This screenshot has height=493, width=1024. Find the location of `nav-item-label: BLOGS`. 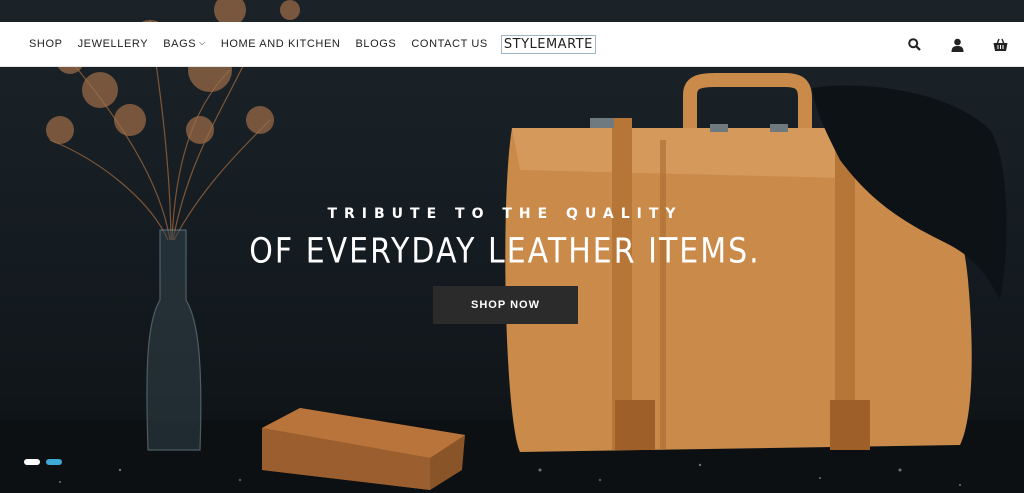

nav-item-label: BLOGS is located at coordinates (376, 44).